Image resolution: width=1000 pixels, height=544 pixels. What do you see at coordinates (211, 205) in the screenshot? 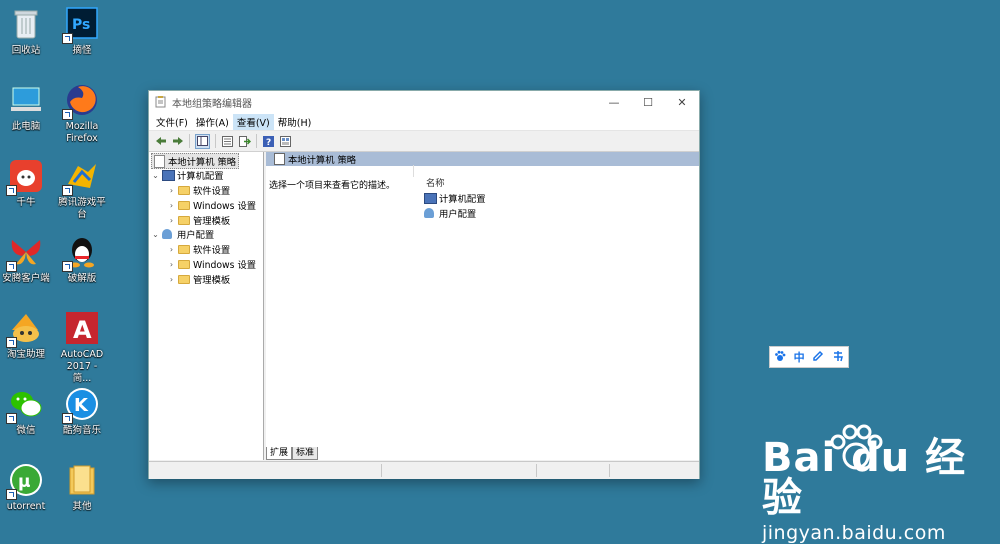
I see `tree-item-computer-windows: › Windows 设置` at bounding box center [211, 205].